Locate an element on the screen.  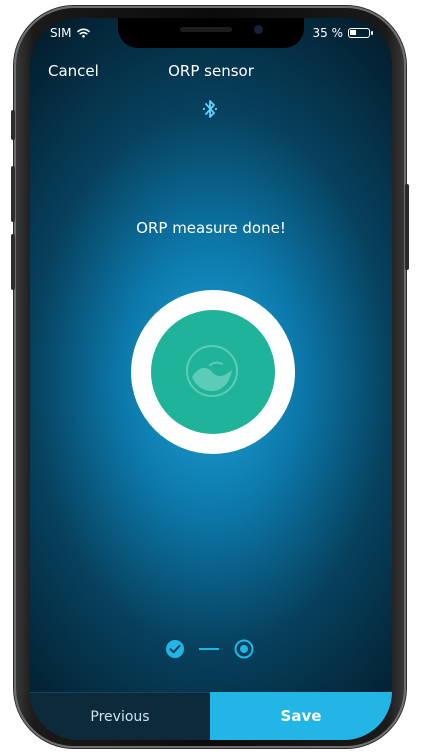
battery-icon is located at coordinates (360, 33).